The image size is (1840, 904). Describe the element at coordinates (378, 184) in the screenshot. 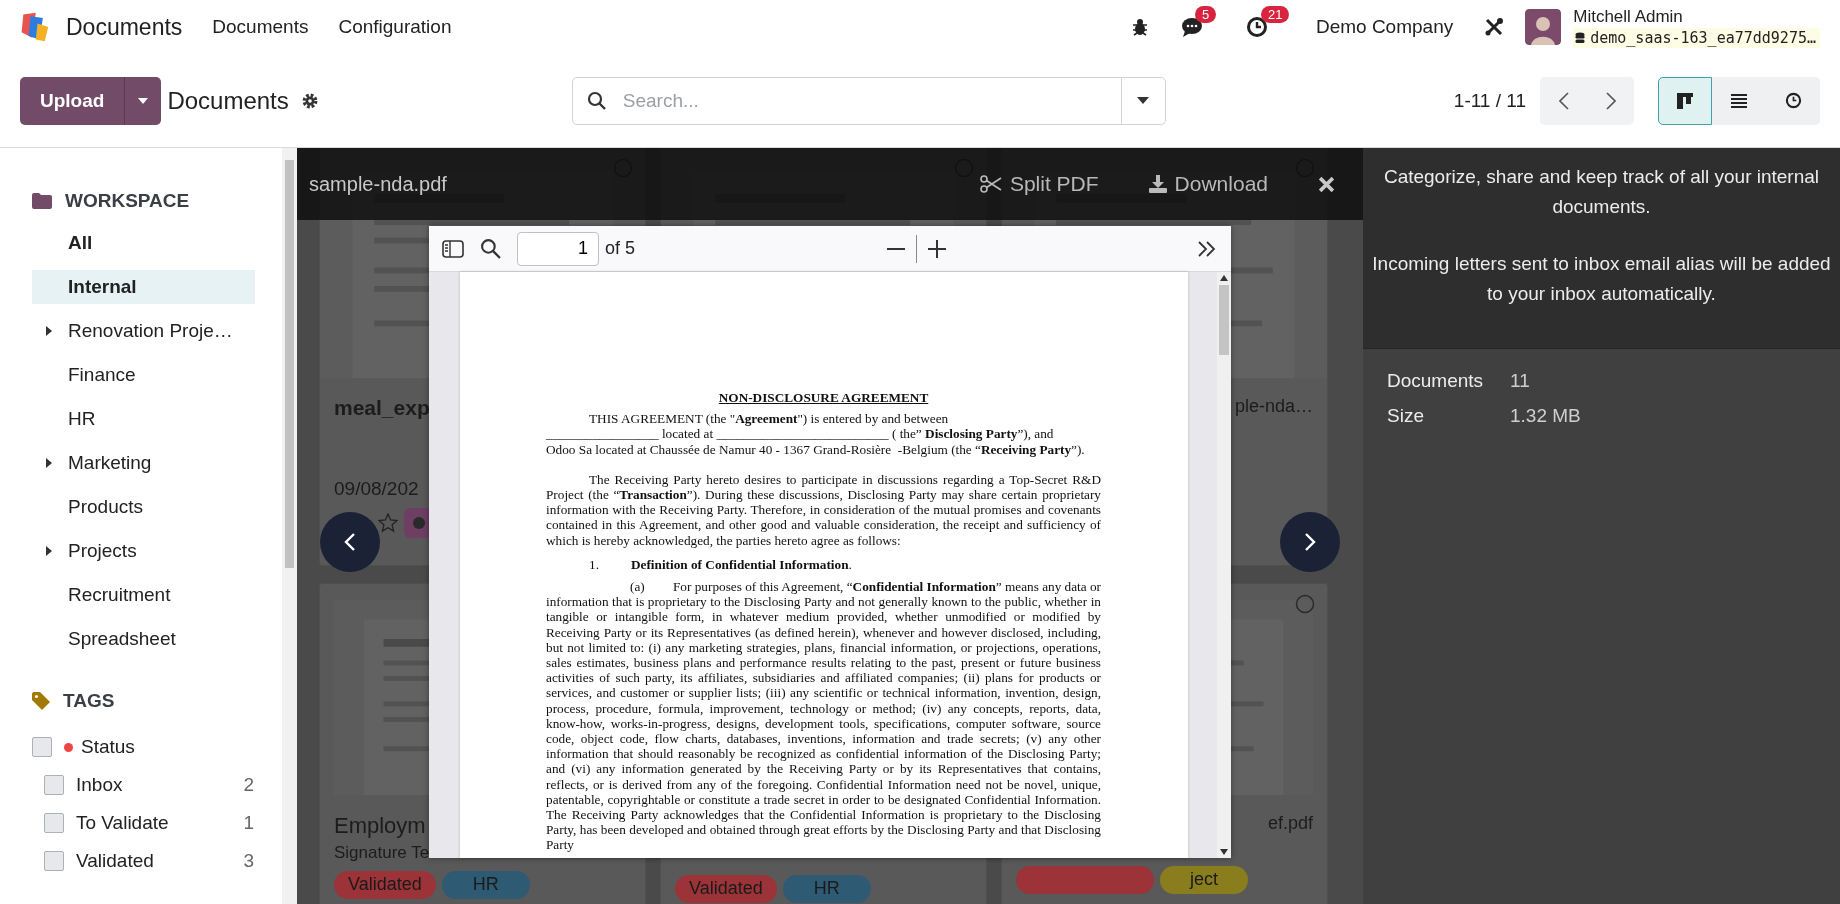

I see `file-name: sample-nda.pdf` at that location.